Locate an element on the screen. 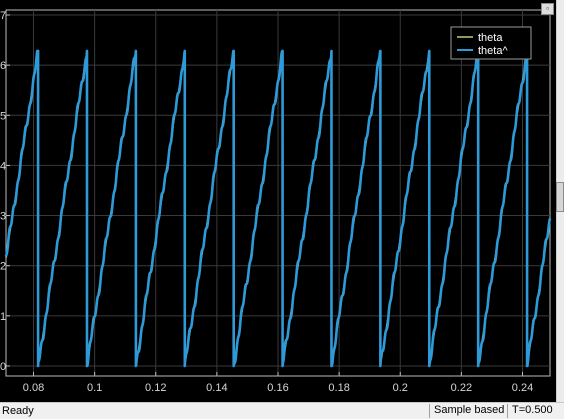  x-tick-label: 0.1 is located at coordinates (94, 388).